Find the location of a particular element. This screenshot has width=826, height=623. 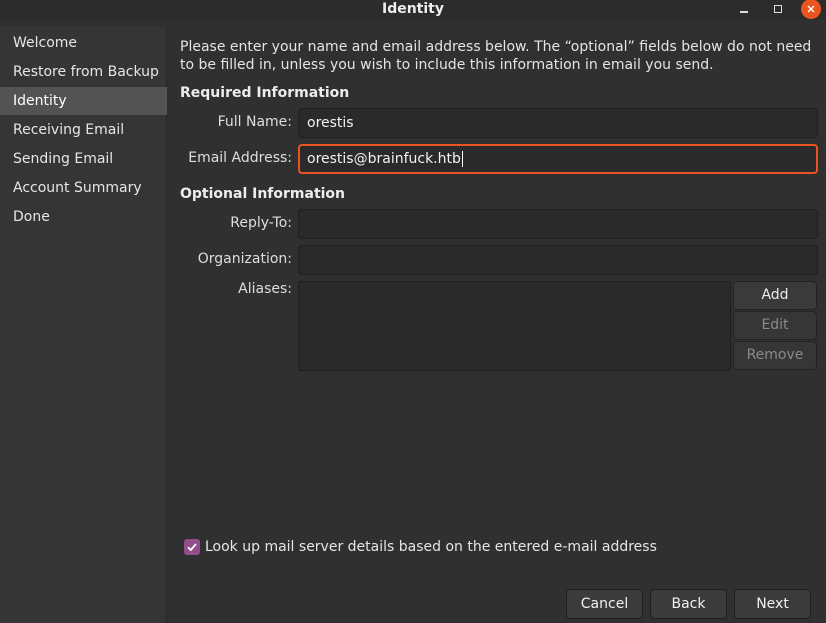

lookup-mail-server-checkbox is located at coordinates (192, 547).